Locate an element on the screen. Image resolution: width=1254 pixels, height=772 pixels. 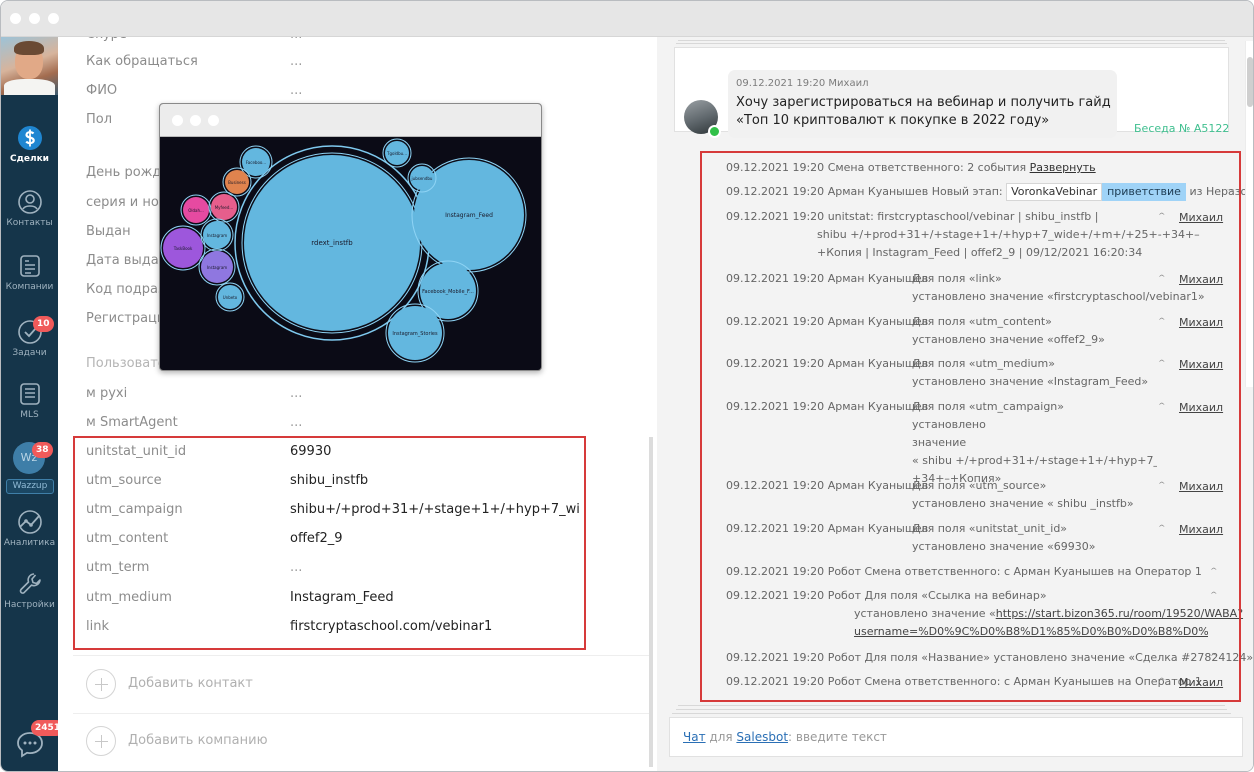
mls-icon is located at coordinates (29, 394).